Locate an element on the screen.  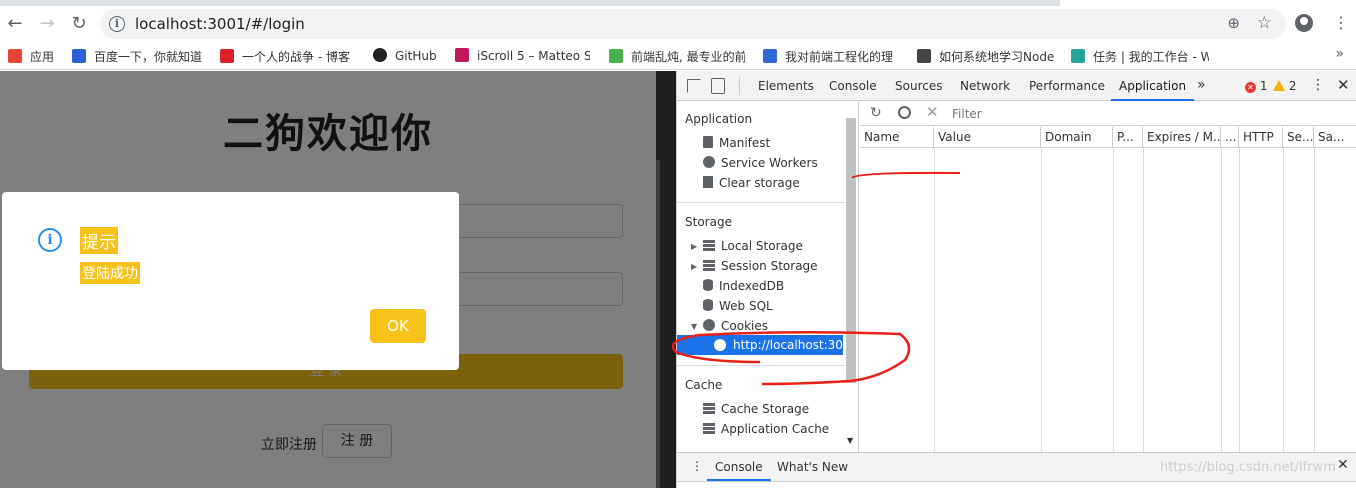
error-icon: ✕ is located at coordinates (1250, 87).